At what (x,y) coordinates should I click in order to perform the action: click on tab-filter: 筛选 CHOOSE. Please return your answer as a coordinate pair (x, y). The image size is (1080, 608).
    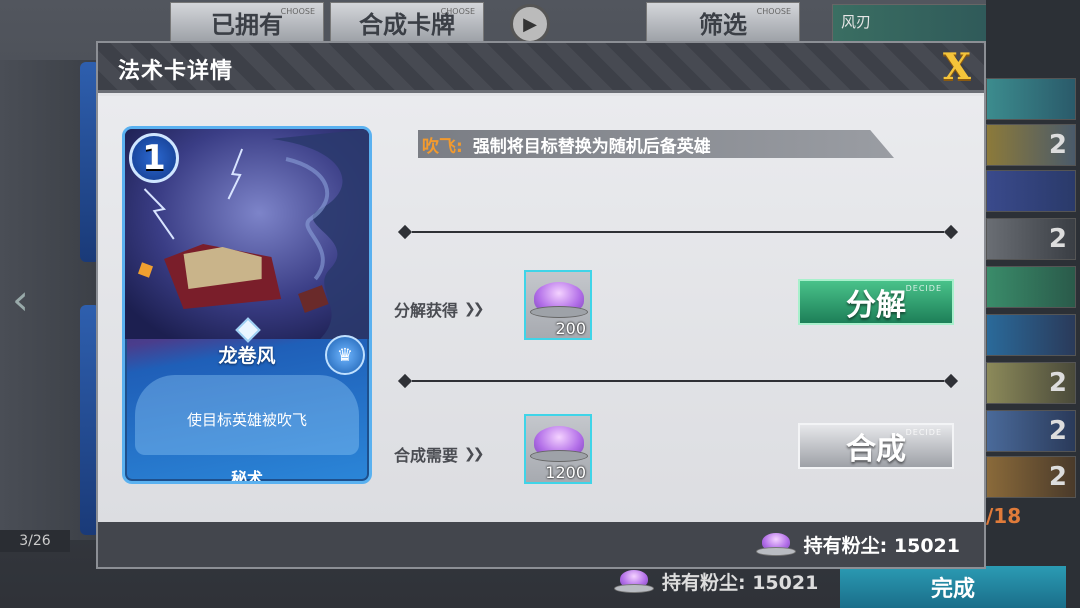
    Looking at the image, I should click on (723, 22).